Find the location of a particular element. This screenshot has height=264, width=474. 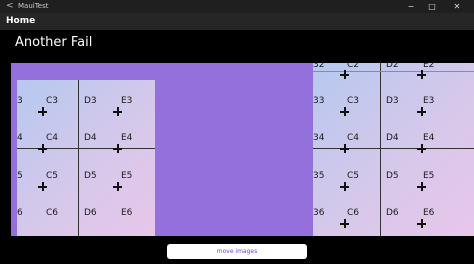

tile-label: 6 is located at coordinates (20, 213).